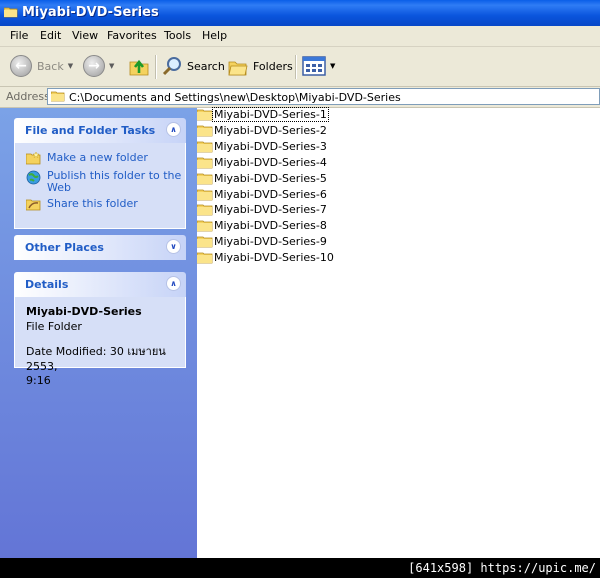 The width and height of the screenshot is (600, 578). What do you see at coordinates (173, 246) in the screenshot?
I see `expand-chevron-icon: ∨` at bounding box center [173, 246].